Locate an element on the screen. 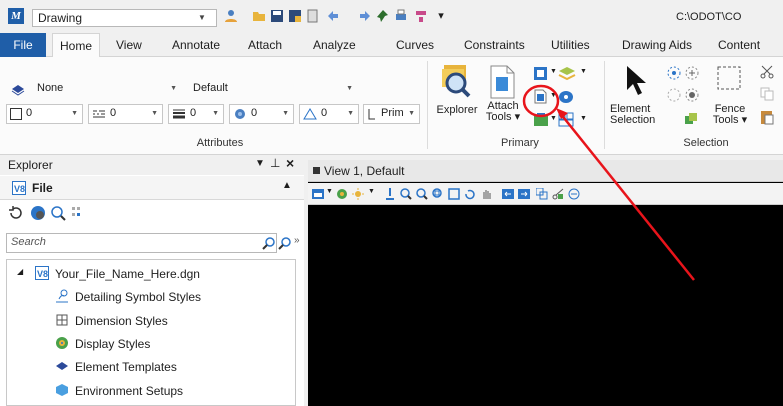 This screenshot has height=406, width=783. tab-content: Content is located at coordinates (739, 45).